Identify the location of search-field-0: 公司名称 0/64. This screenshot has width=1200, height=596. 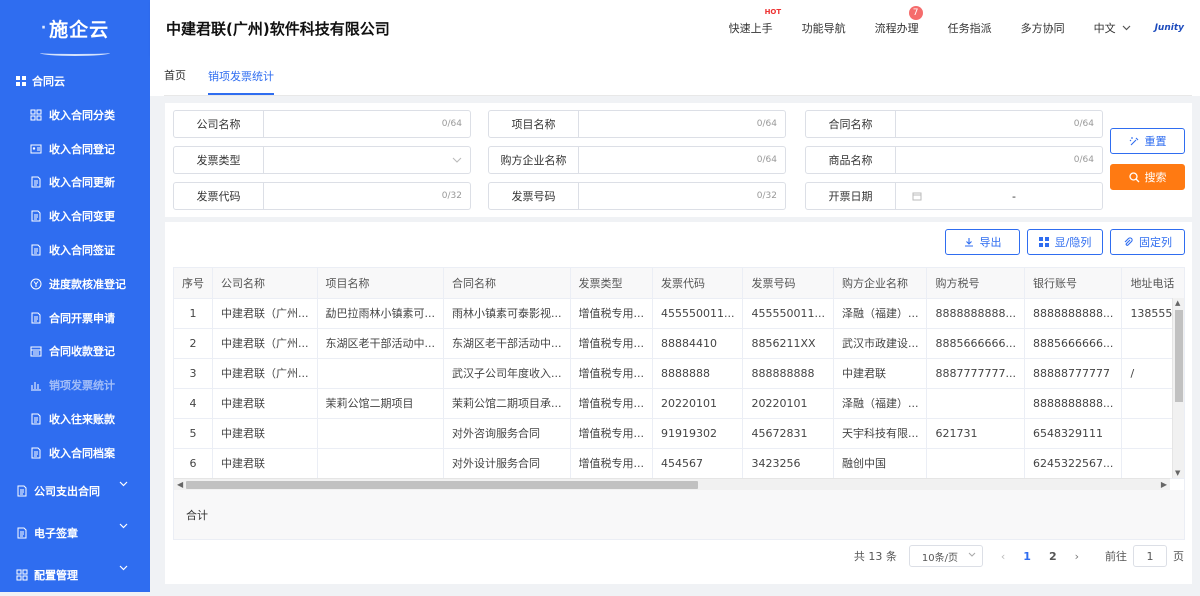
(322, 124).